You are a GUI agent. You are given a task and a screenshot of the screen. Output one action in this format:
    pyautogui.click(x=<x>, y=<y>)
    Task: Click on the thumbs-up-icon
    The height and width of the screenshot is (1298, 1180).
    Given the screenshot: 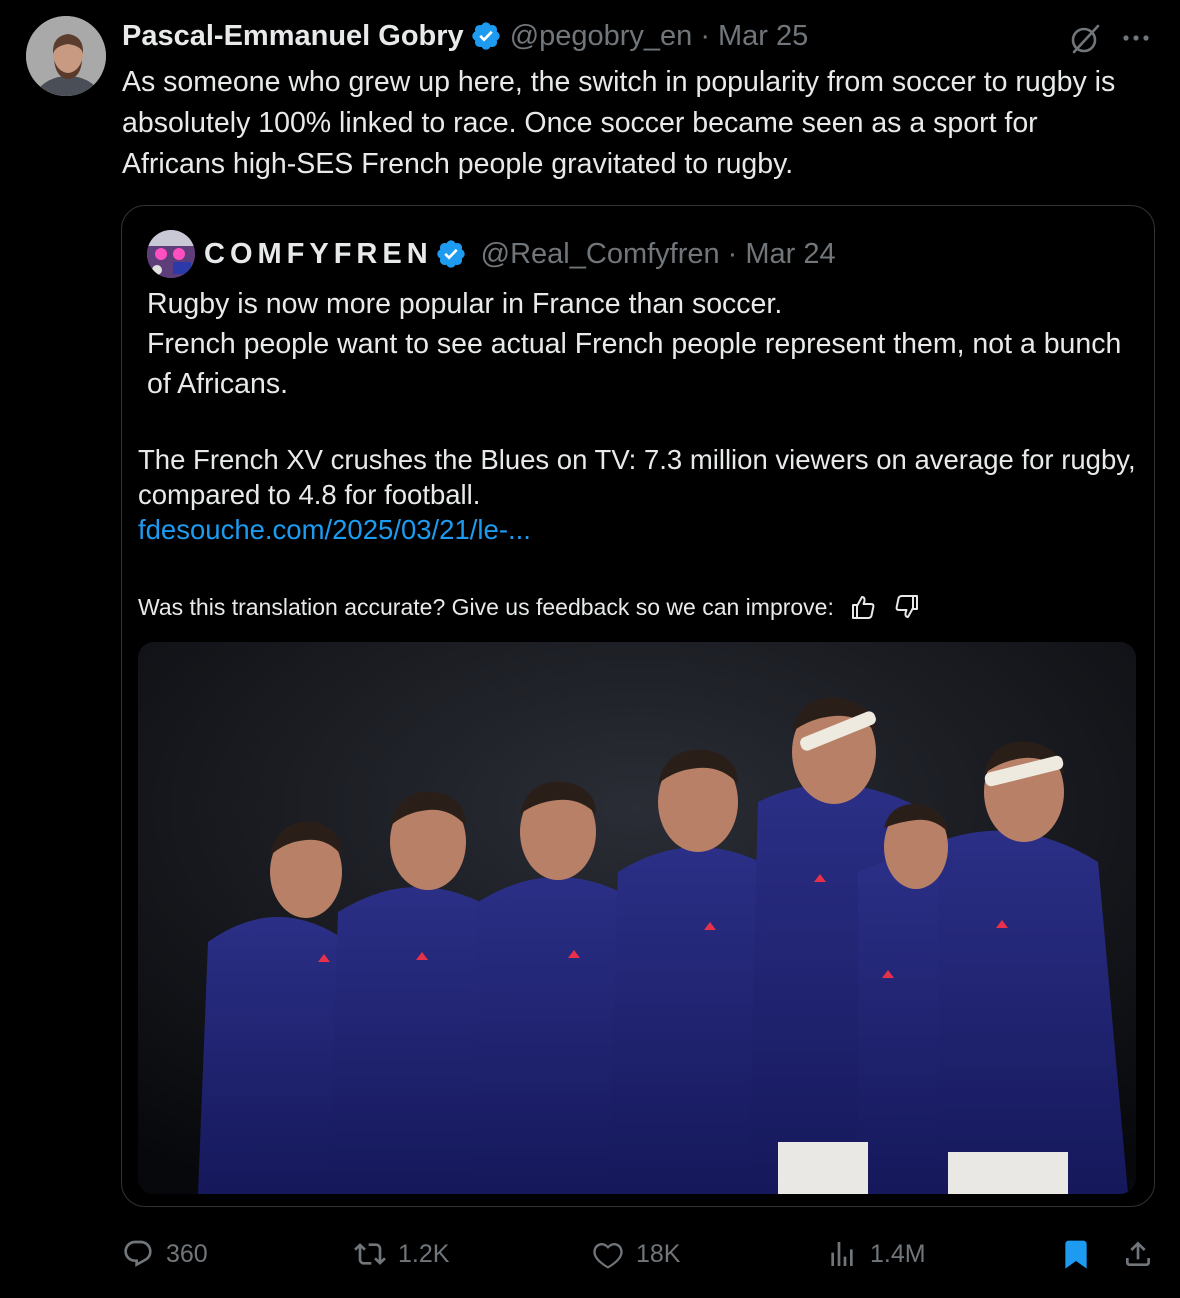 What is the action you would take?
    pyautogui.click(x=863, y=607)
    